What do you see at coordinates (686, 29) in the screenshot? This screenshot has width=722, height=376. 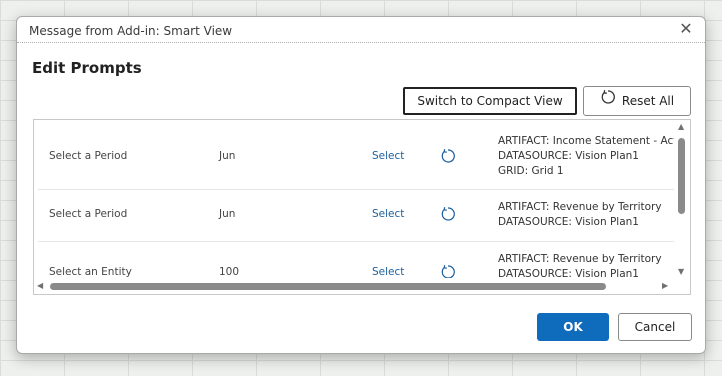 I see `close-icon: ✕` at bounding box center [686, 29].